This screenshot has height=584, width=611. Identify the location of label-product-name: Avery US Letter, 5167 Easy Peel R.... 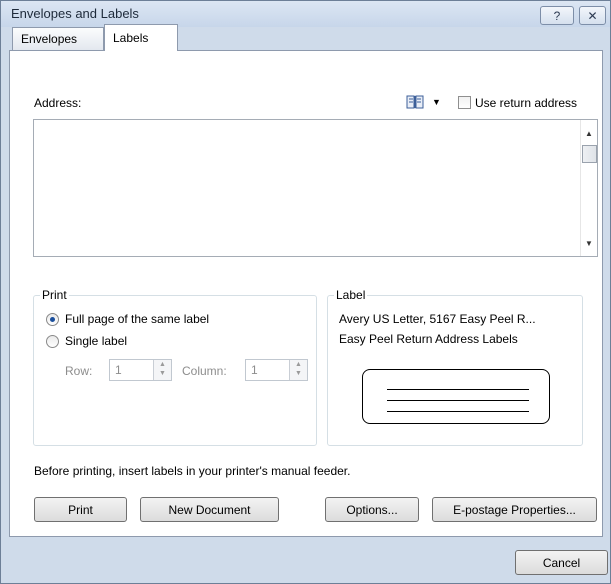
(437, 319).